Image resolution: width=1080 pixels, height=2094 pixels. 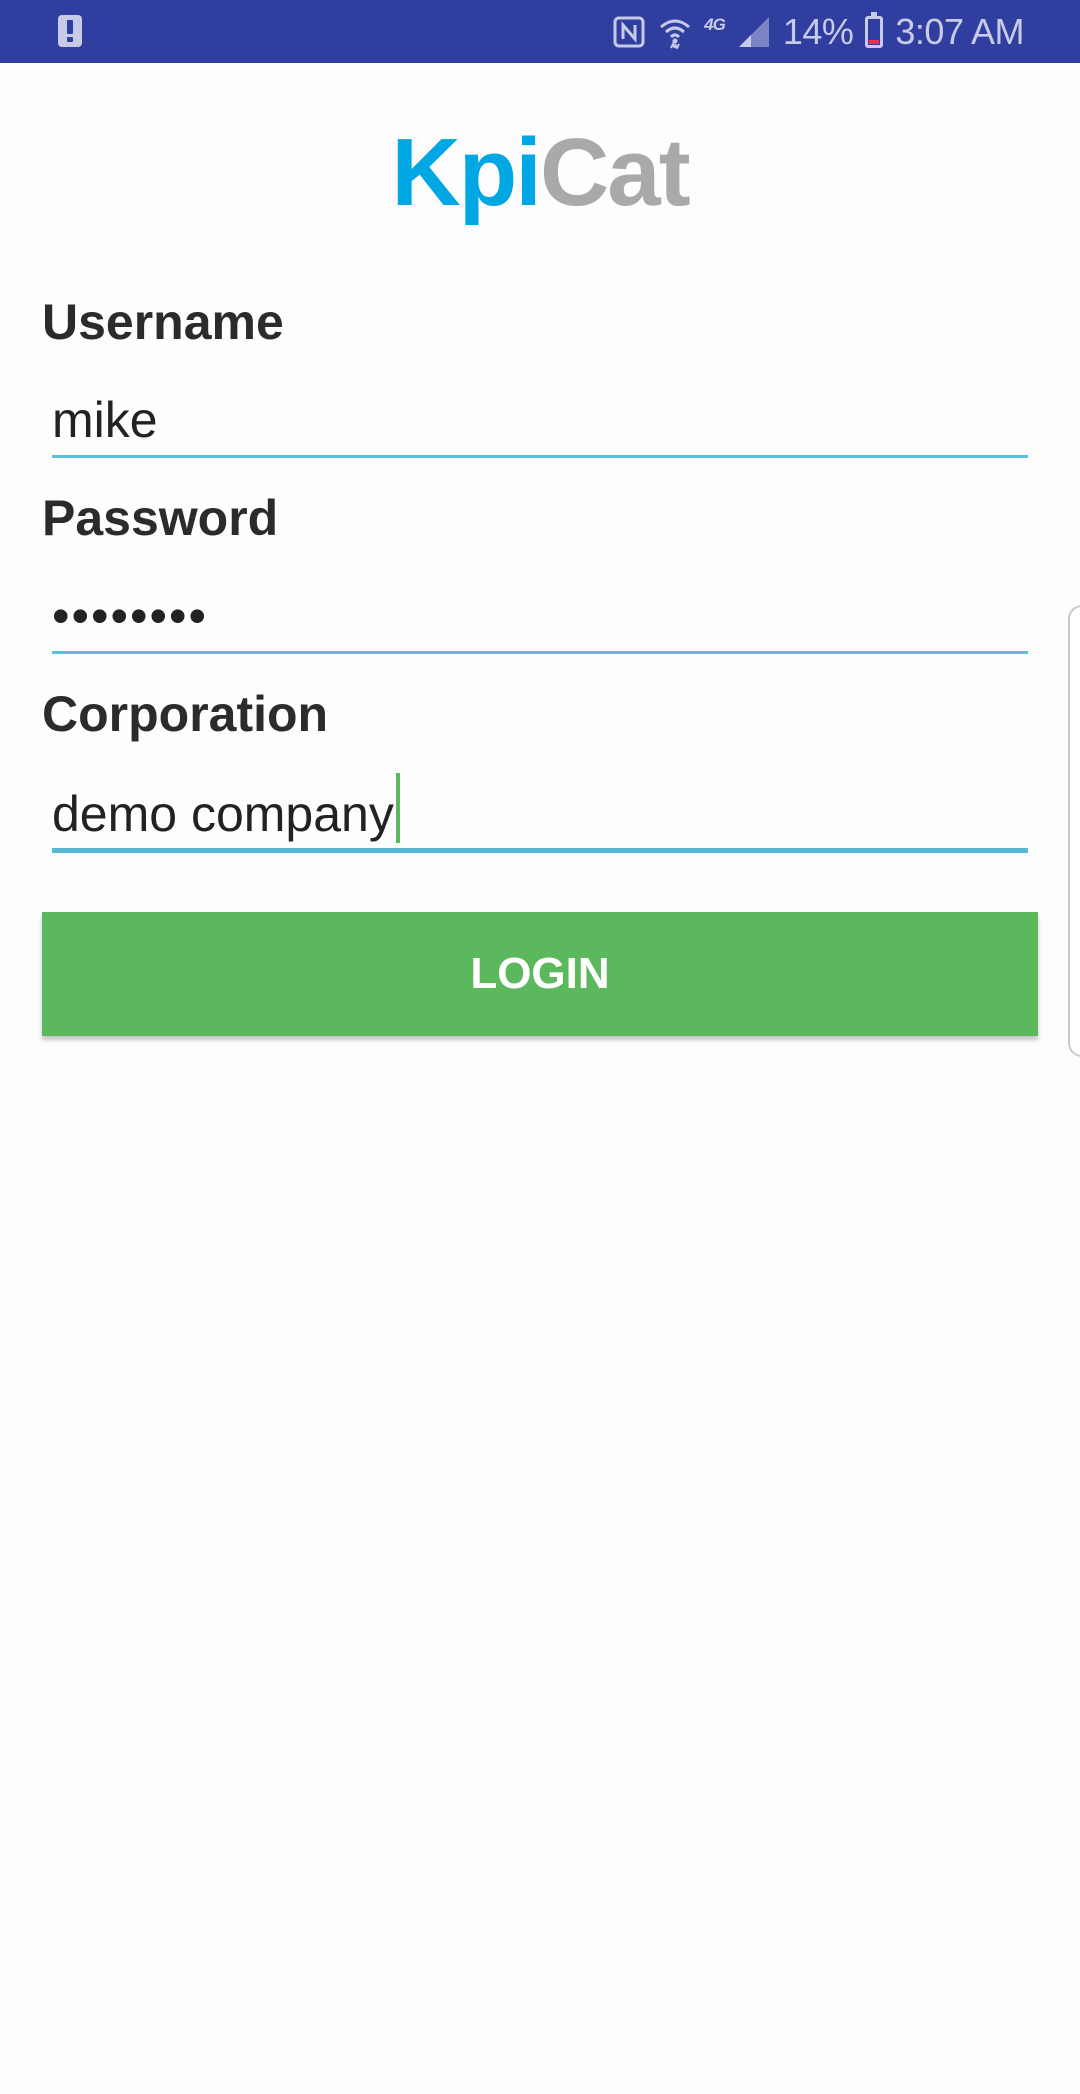 What do you see at coordinates (540, 974) in the screenshot?
I see `login-button: LOGIN` at bounding box center [540, 974].